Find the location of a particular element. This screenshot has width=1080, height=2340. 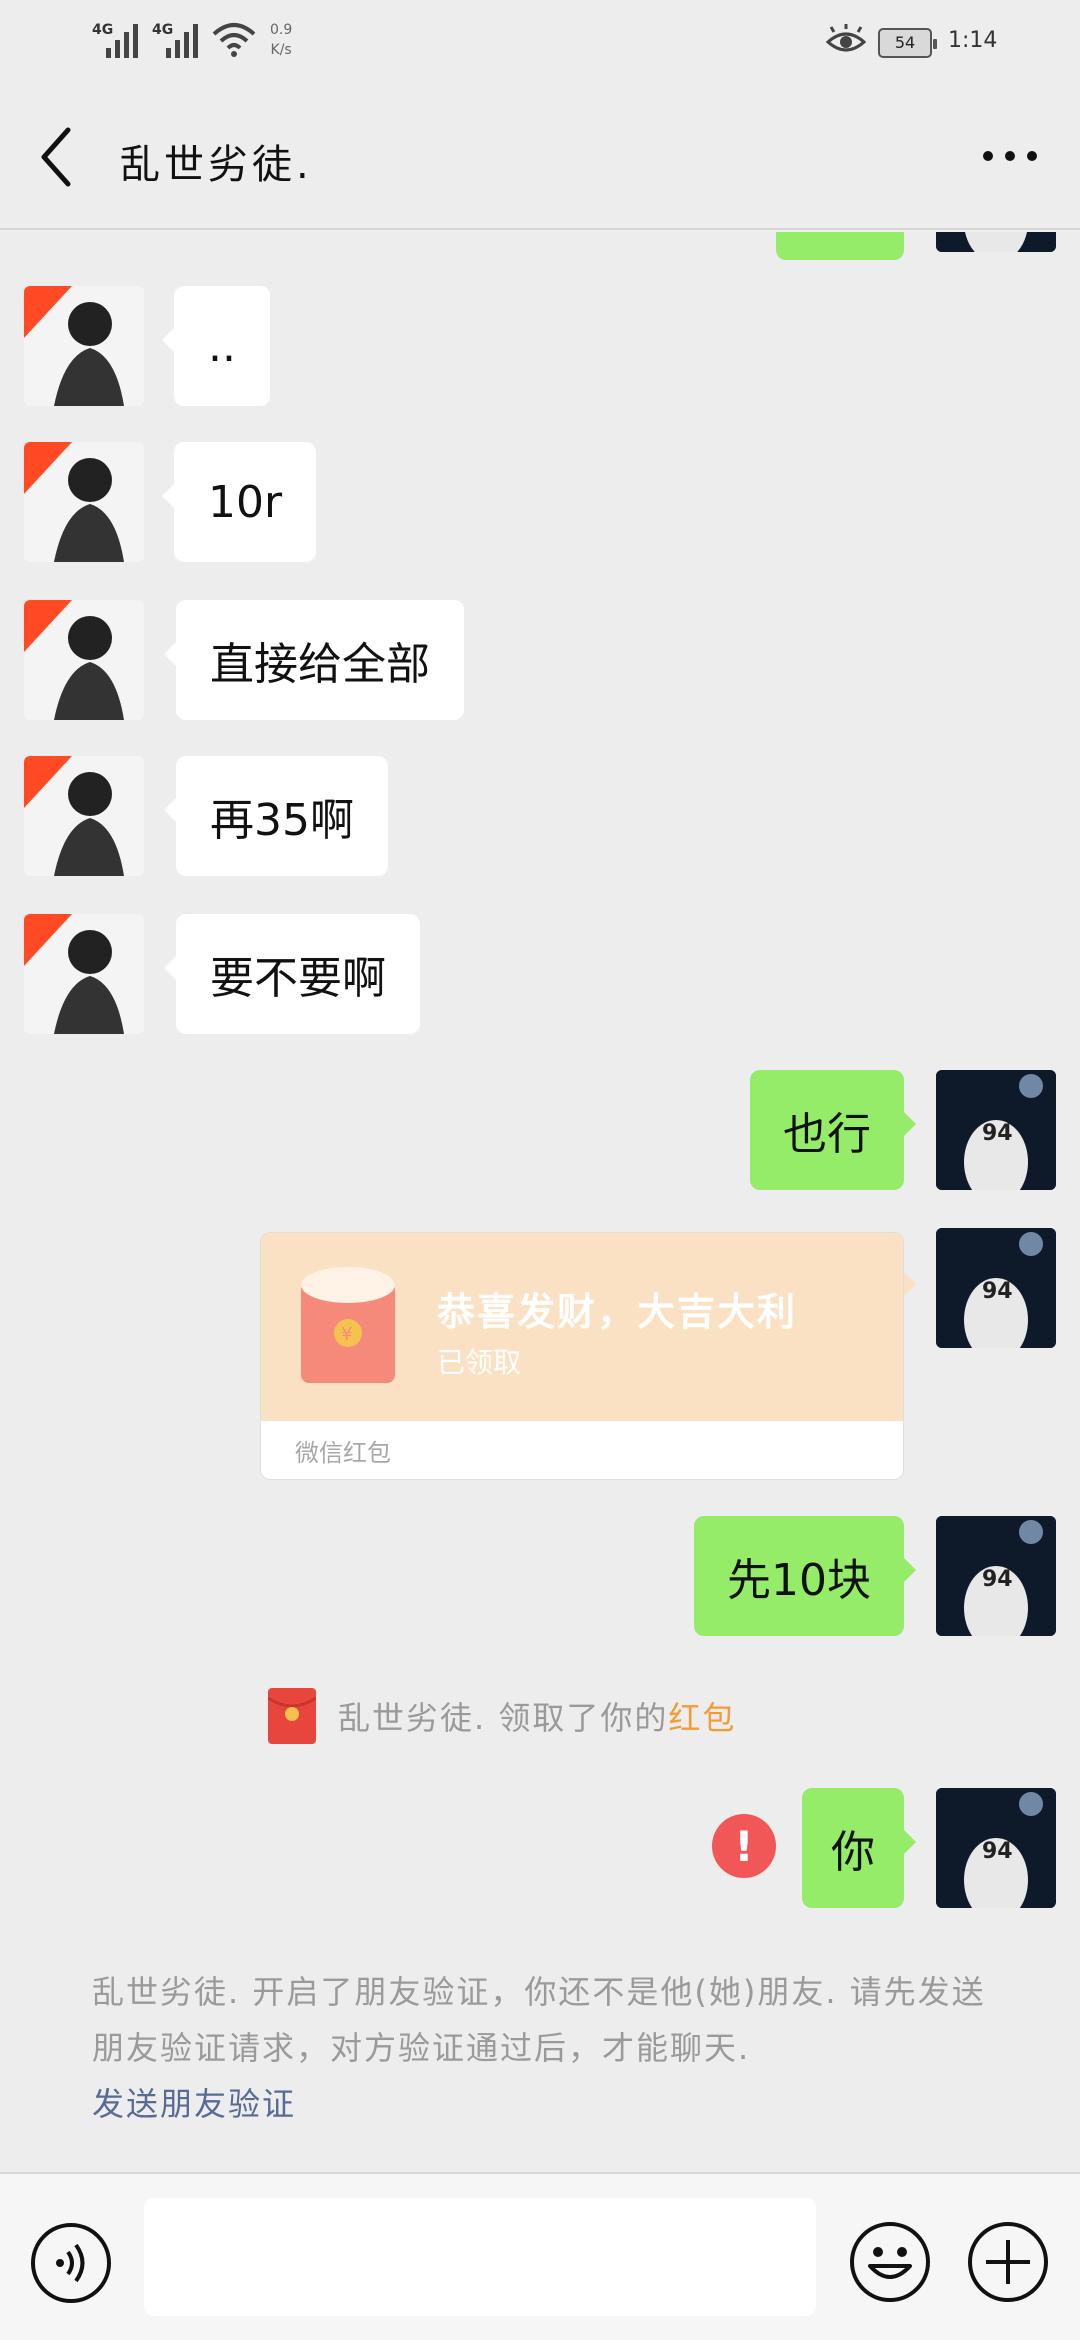

system-message-link: 红包 is located at coordinates (702, 1716).